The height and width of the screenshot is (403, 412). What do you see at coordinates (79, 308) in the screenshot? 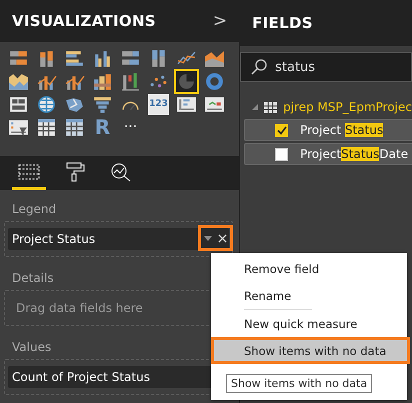
I see `drop-placeholder: Drag data fields here` at bounding box center [79, 308].